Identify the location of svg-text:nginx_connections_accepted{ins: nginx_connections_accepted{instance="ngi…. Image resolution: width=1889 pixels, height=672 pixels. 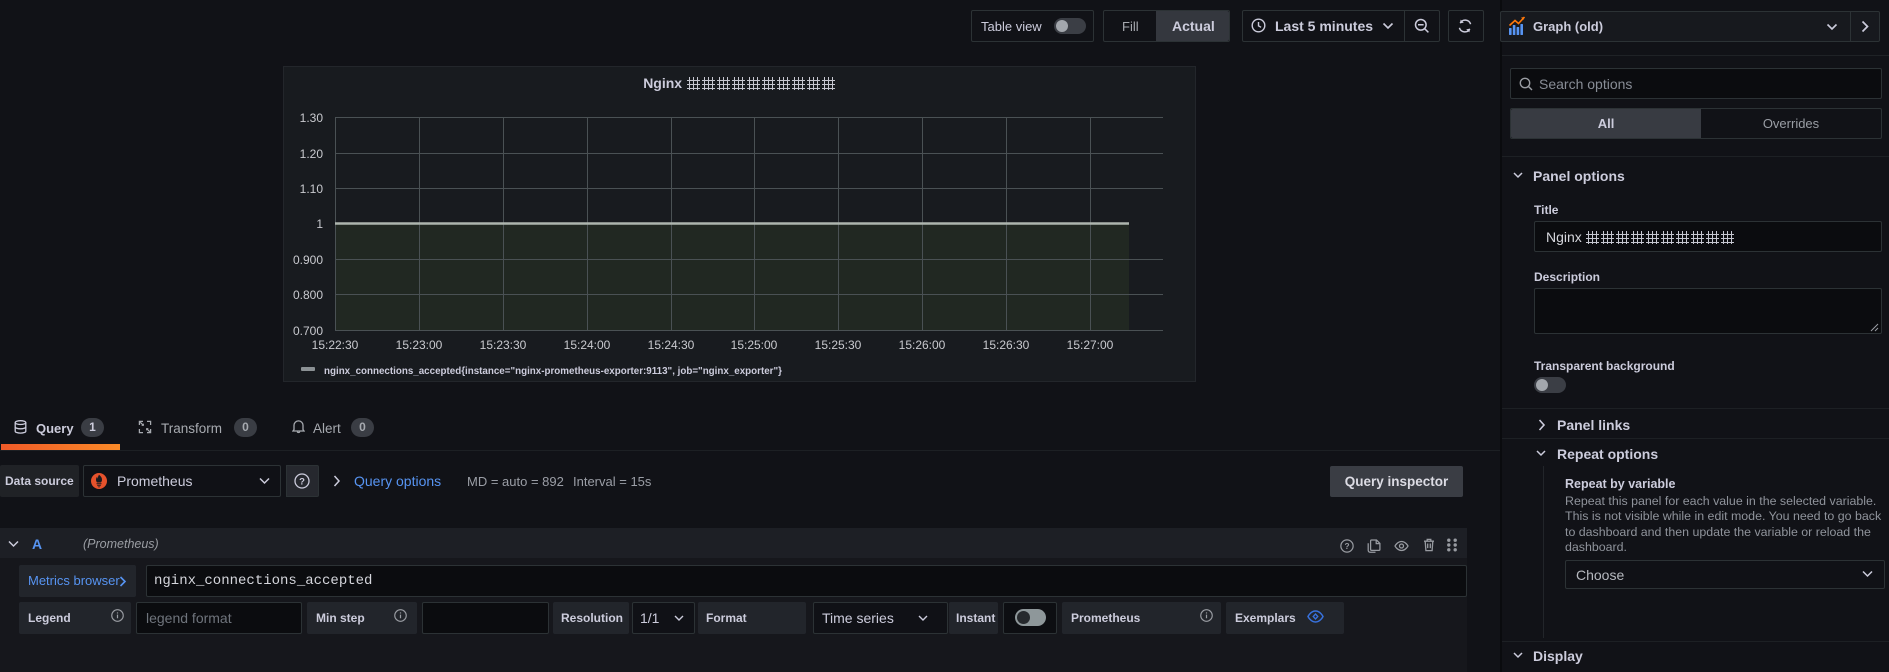
(553, 371).